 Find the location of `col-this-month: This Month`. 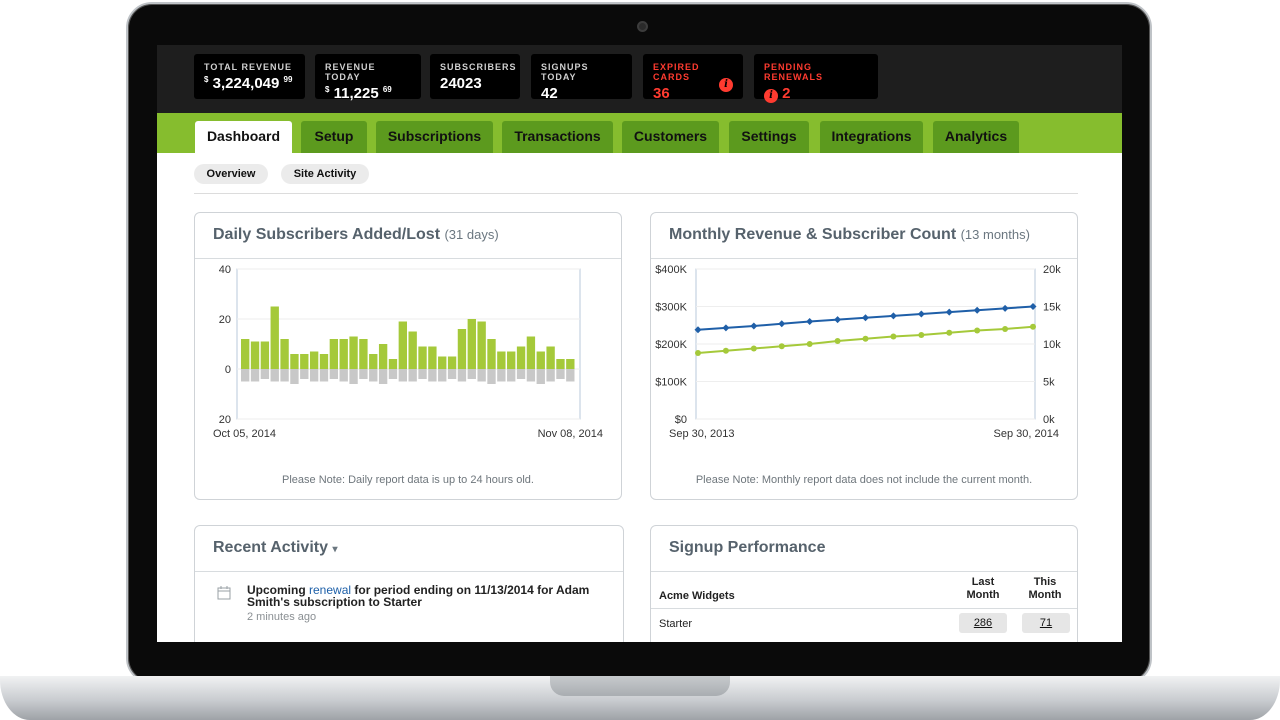

col-this-month: This Month is located at coordinates (1045, 588).